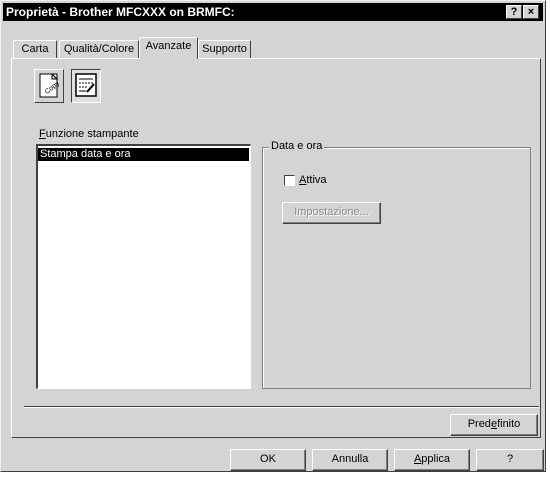 Image resolution: width=550 pixels, height=477 pixels. What do you see at coordinates (281, 407) in the screenshot?
I see `panel-separator` at bounding box center [281, 407].